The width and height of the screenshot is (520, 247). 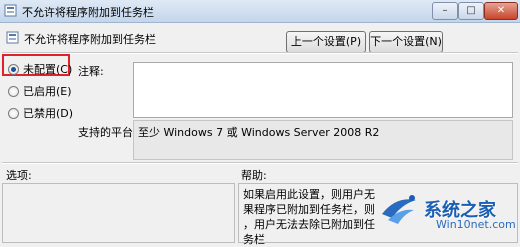 I want to click on radio-label: 已禁用(D), so click(x=48, y=113).